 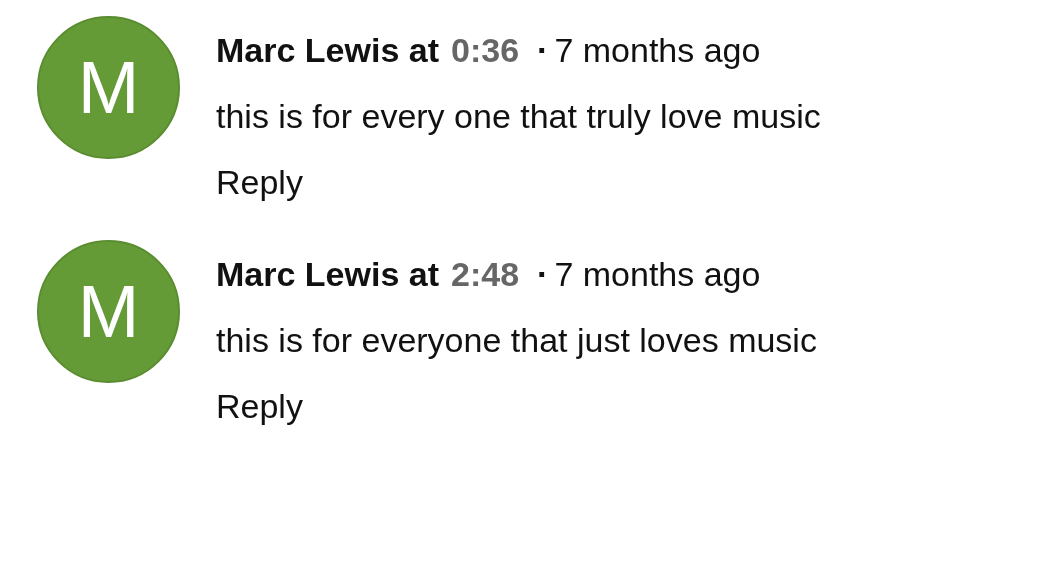 What do you see at coordinates (518, 116) in the screenshot?
I see `comment-text: this is for every one that truly love music` at bounding box center [518, 116].